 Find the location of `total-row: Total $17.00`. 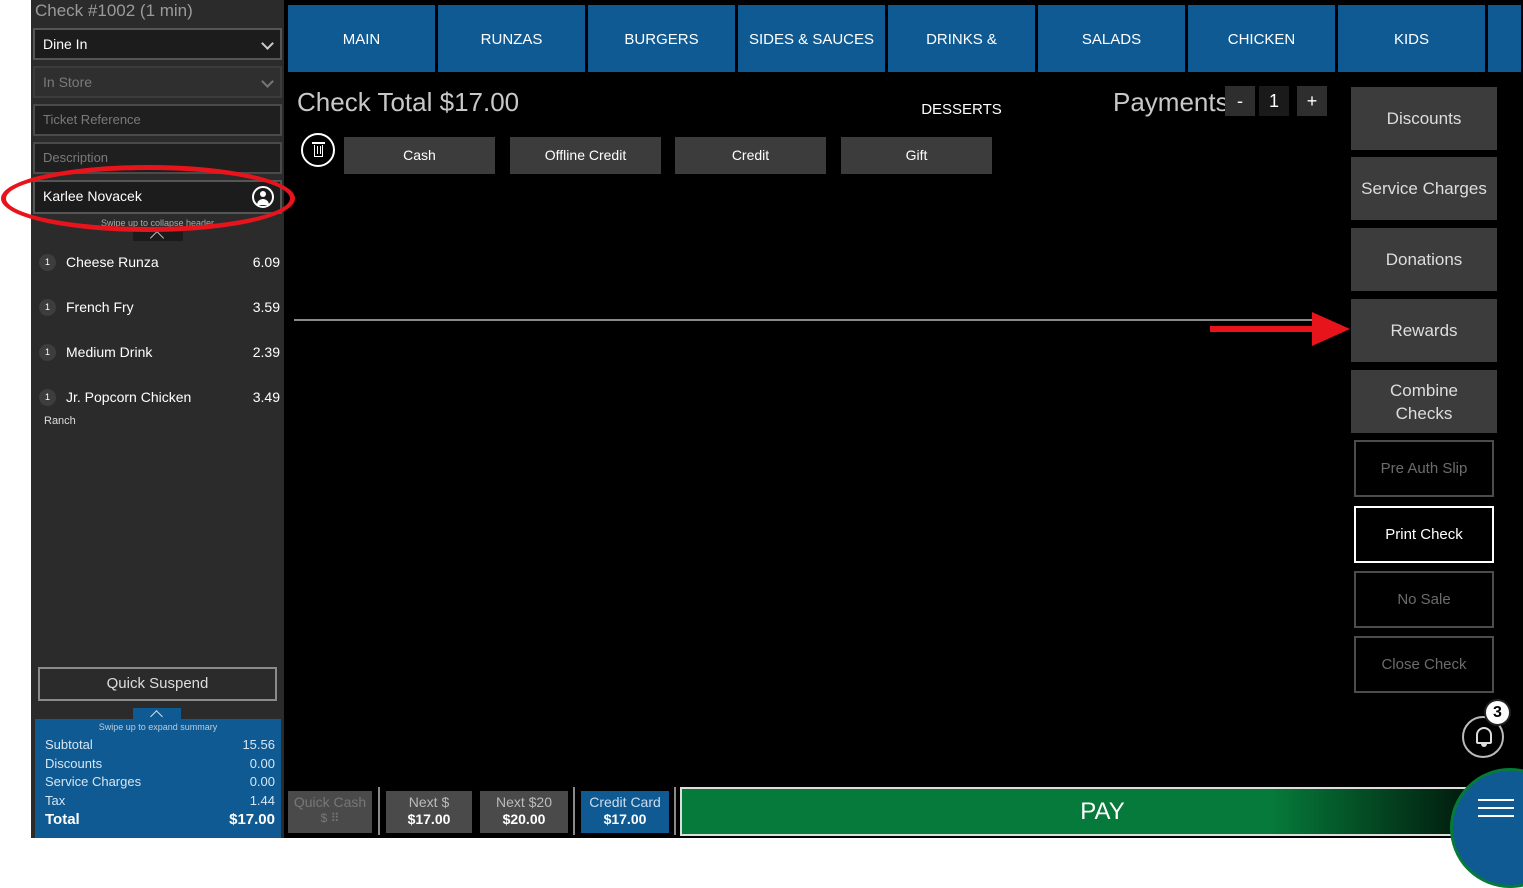

total-row: Total $17.00 is located at coordinates (160, 820).